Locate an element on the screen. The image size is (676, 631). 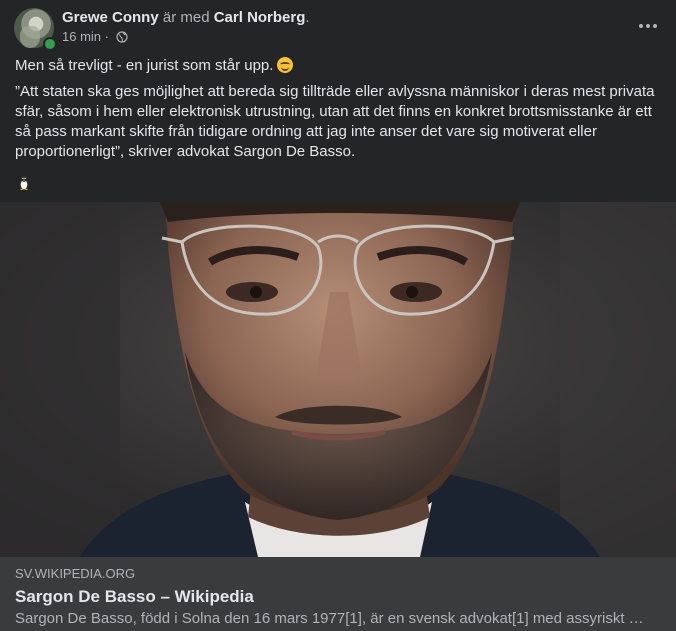
post-meta: 16 min · is located at coordinates (95, 37).